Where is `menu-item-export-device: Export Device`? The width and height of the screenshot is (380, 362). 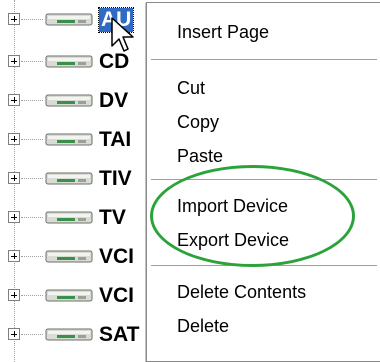 menu-item-export-device: Export Device is located at coordinates (233, 240).